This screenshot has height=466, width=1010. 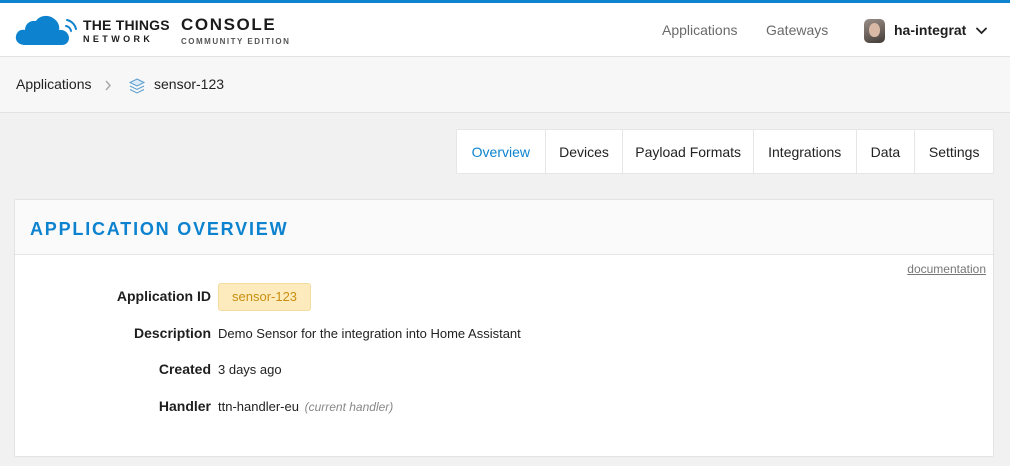 What do you see at coordinates (137, 86) in the screenshot?
I see `application-stack-icon` at bounding box center [137, 86].